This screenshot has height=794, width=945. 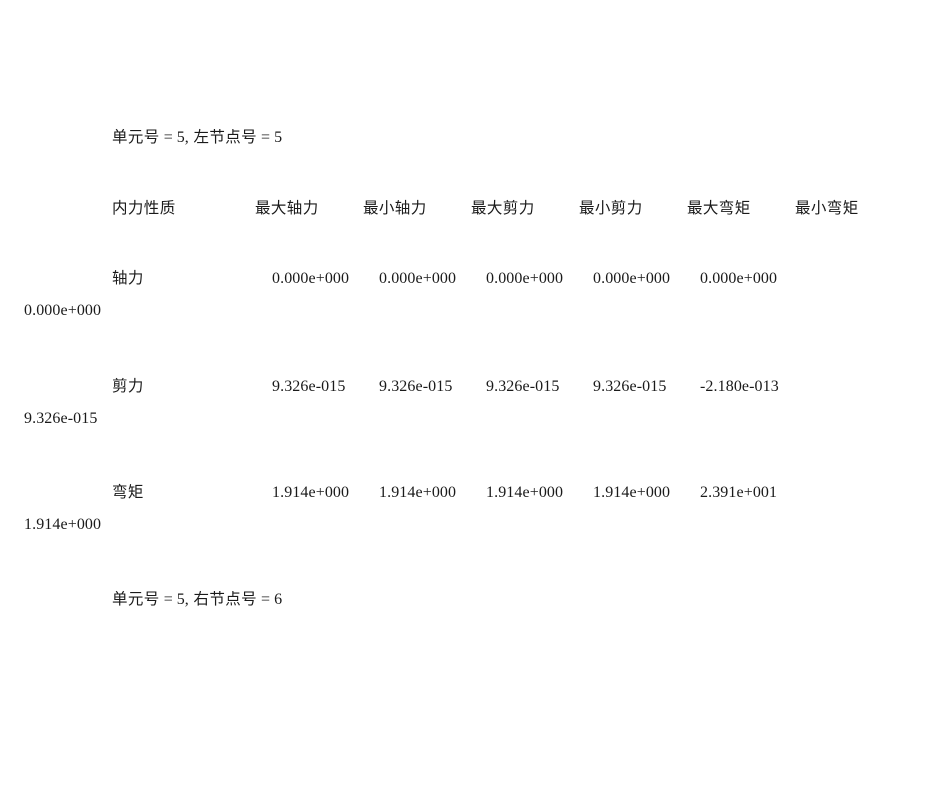 I want to click on cell-moment-max-shear: 1.914e+000, so click(x=525, y=492).